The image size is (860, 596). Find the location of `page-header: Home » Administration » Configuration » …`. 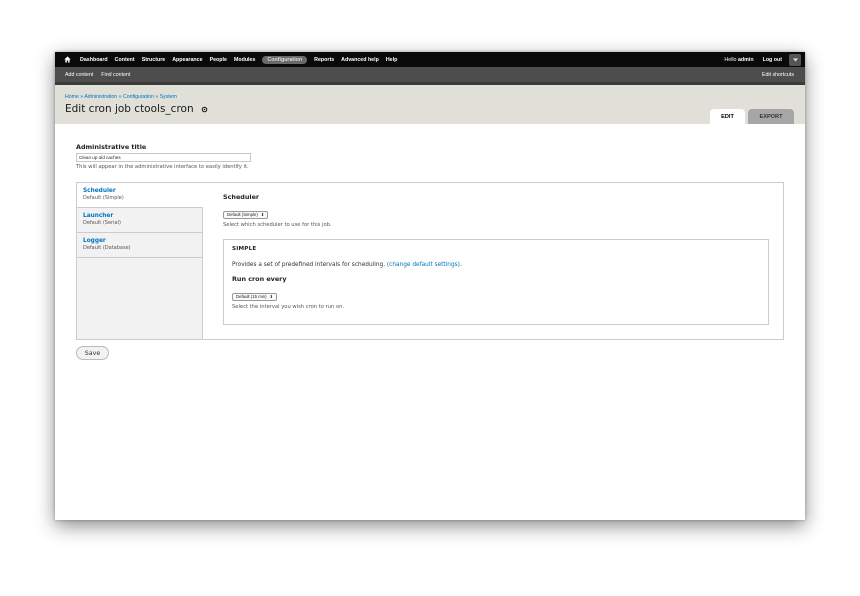

page-header: Home » Administration » Configuration » … is located at coordinates (430, 104).